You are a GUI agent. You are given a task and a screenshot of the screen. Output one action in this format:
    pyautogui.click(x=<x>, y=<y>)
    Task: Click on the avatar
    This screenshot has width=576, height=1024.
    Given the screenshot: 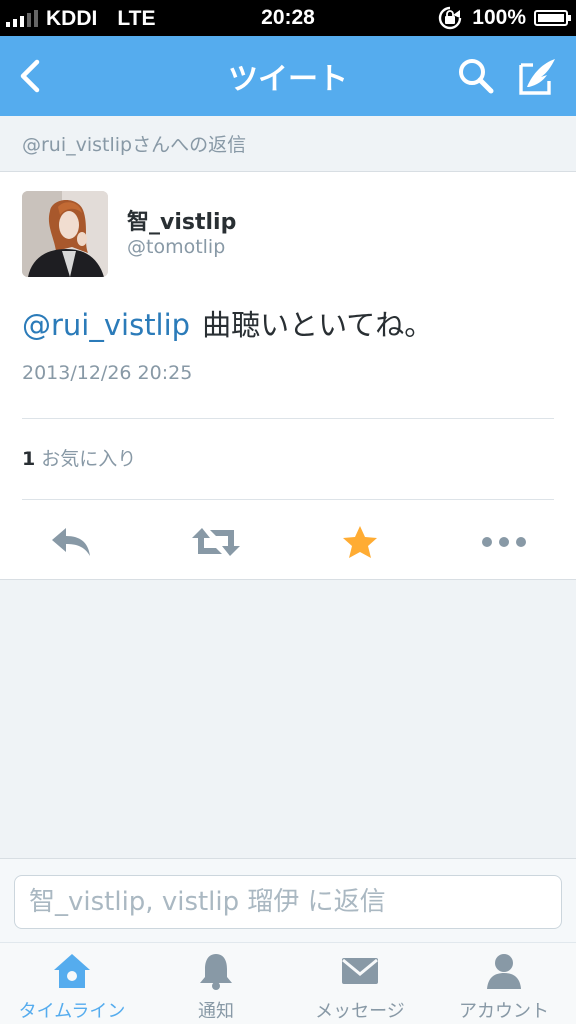 What is the action you would take?
    pyautogui.click(x=65, y=234)
    